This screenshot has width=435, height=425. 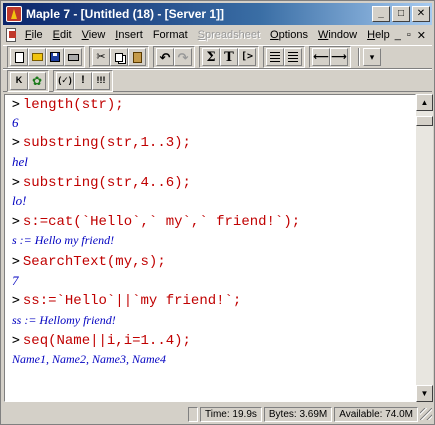 What do you see at coordinates (107, 341) in the screenshot?
I see `input-command: seq(Name||i,i=1..4);` at bounding box center [107, 341].